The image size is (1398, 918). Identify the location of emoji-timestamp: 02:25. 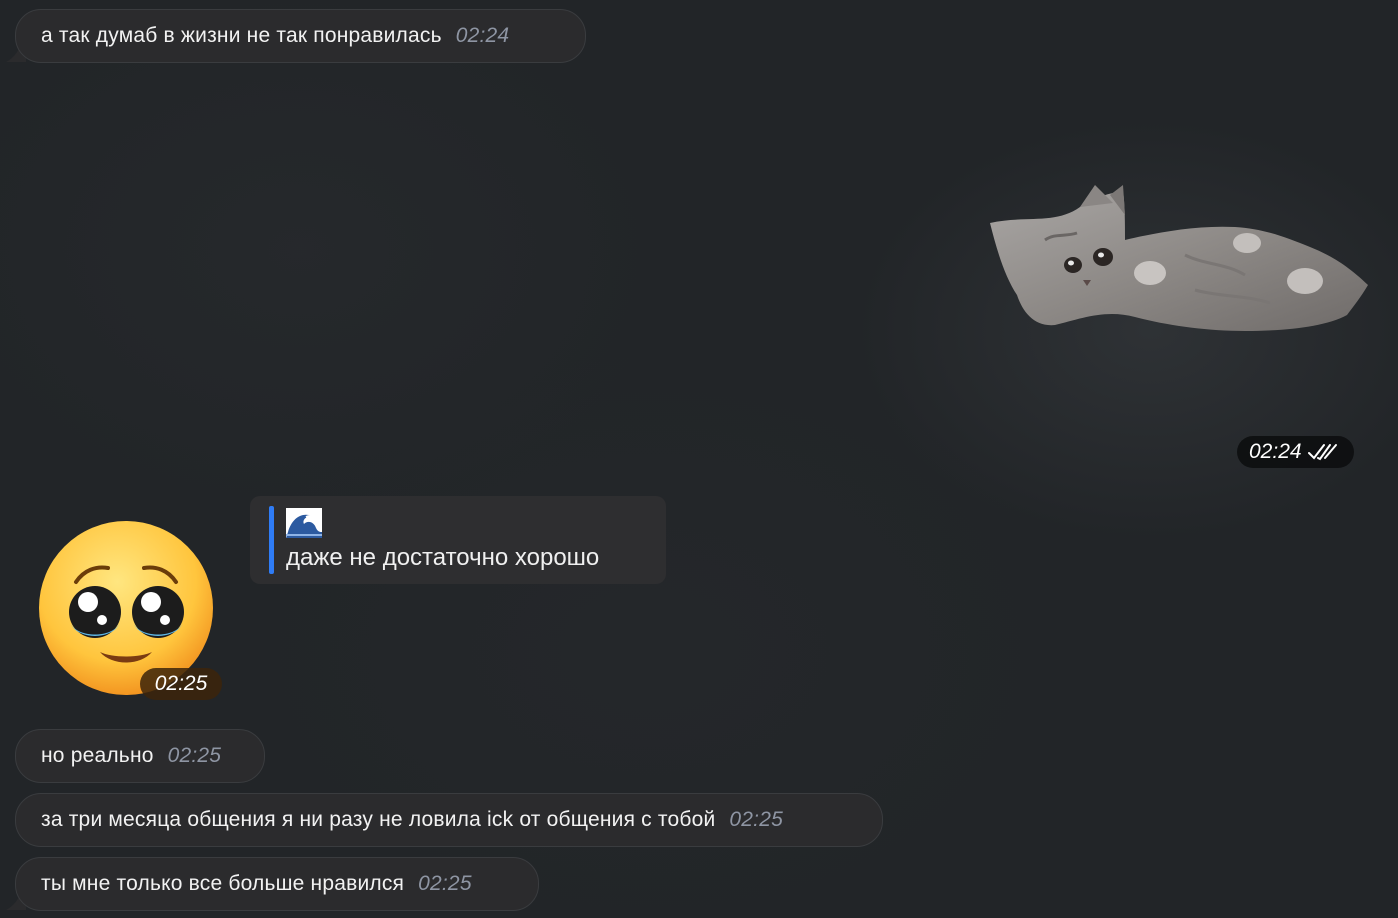
(181, 684).